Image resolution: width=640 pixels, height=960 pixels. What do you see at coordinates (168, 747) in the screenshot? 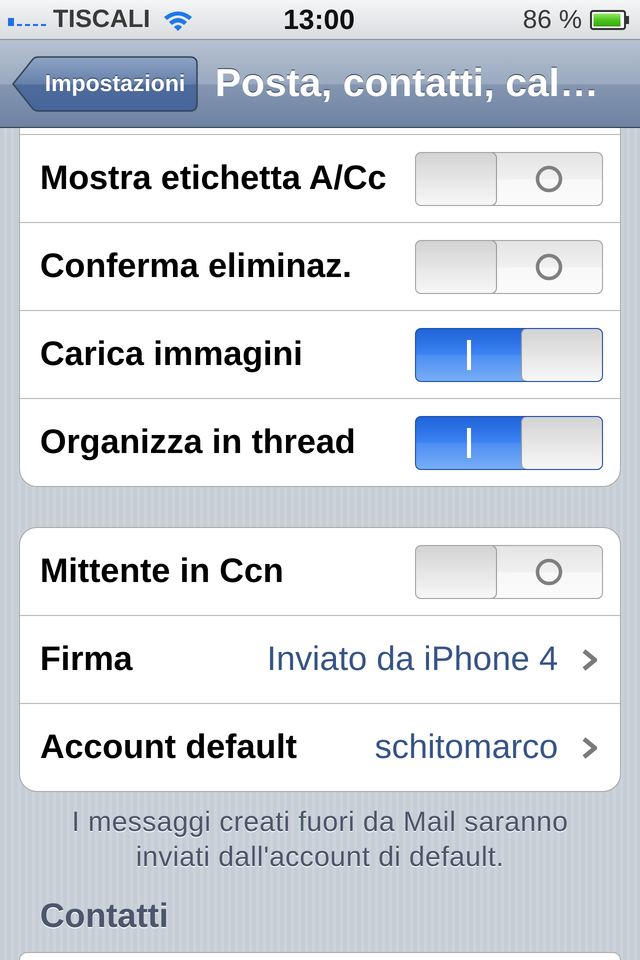
I see `row-label: Account default` at bounding box center [168, 747].